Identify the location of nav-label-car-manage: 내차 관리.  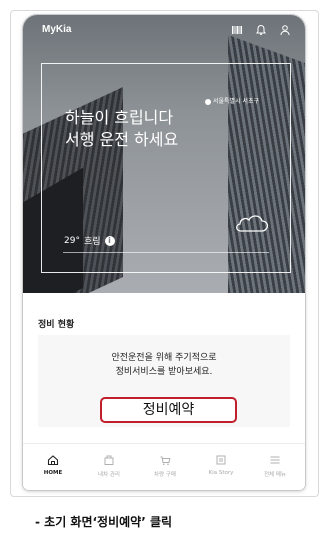
(109, 475).